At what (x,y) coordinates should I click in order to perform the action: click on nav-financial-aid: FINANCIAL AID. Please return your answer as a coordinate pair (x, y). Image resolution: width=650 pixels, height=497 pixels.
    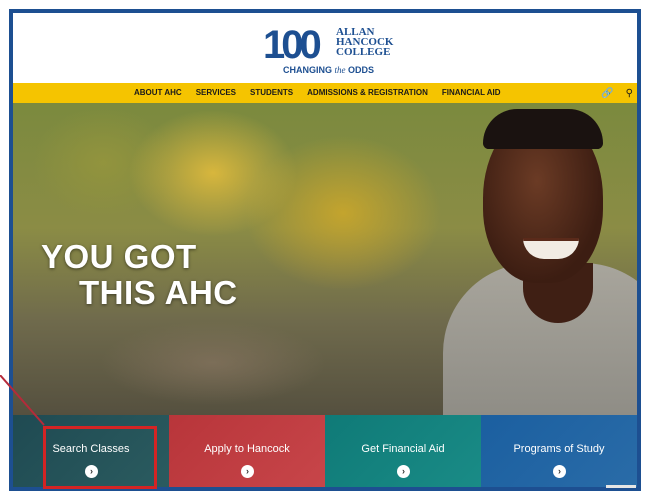
    Looking at the image, I should click on (471, 93).